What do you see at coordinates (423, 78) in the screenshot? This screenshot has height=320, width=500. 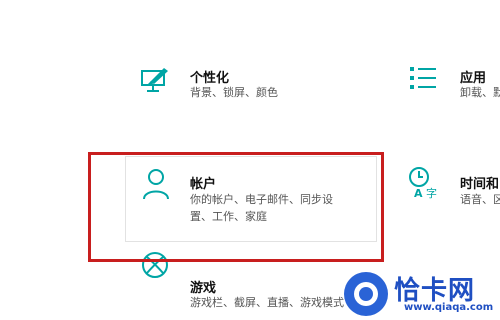 I see `apps-list-icon` at bounding box center [423, 78].